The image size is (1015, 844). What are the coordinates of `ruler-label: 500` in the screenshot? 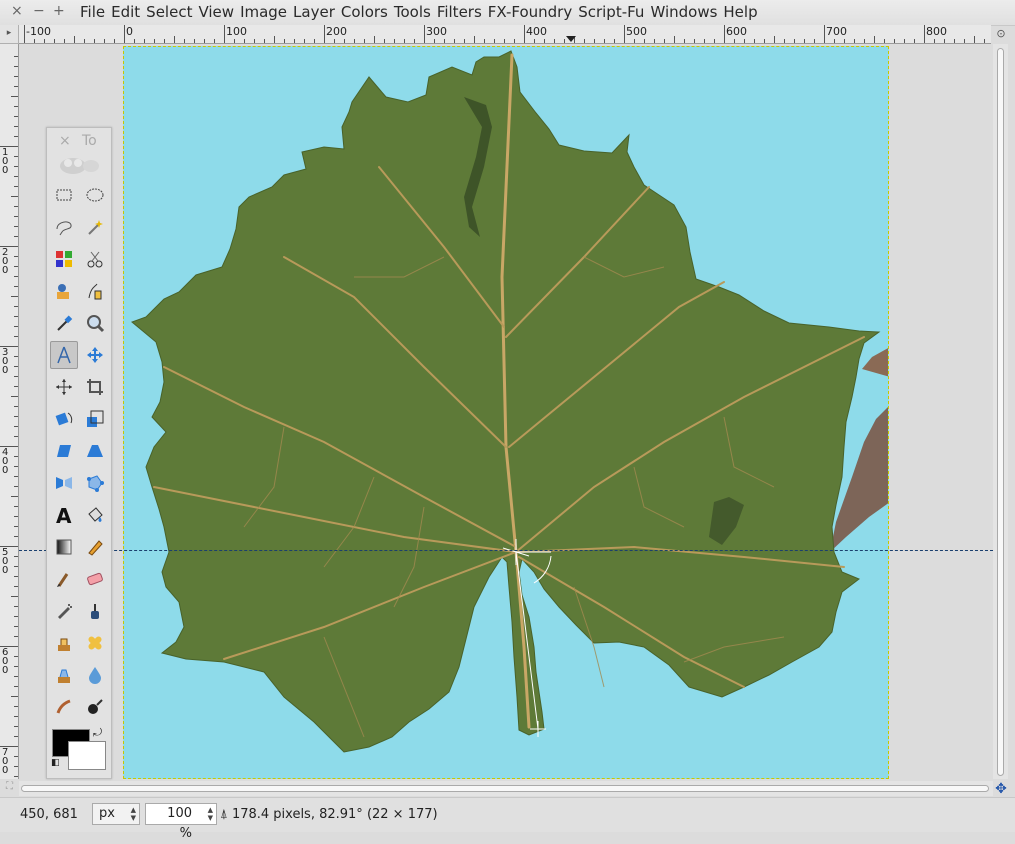 It's located at (5, 561).